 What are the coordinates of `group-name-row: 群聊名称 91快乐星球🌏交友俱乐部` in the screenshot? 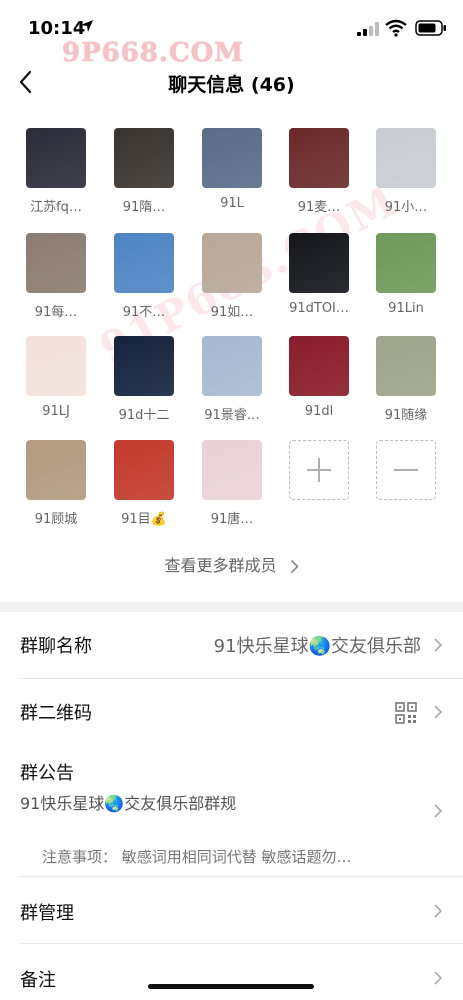 It's located at (231, 645).